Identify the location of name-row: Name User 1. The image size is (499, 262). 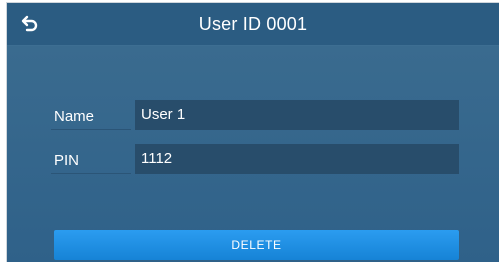
(255, 115).